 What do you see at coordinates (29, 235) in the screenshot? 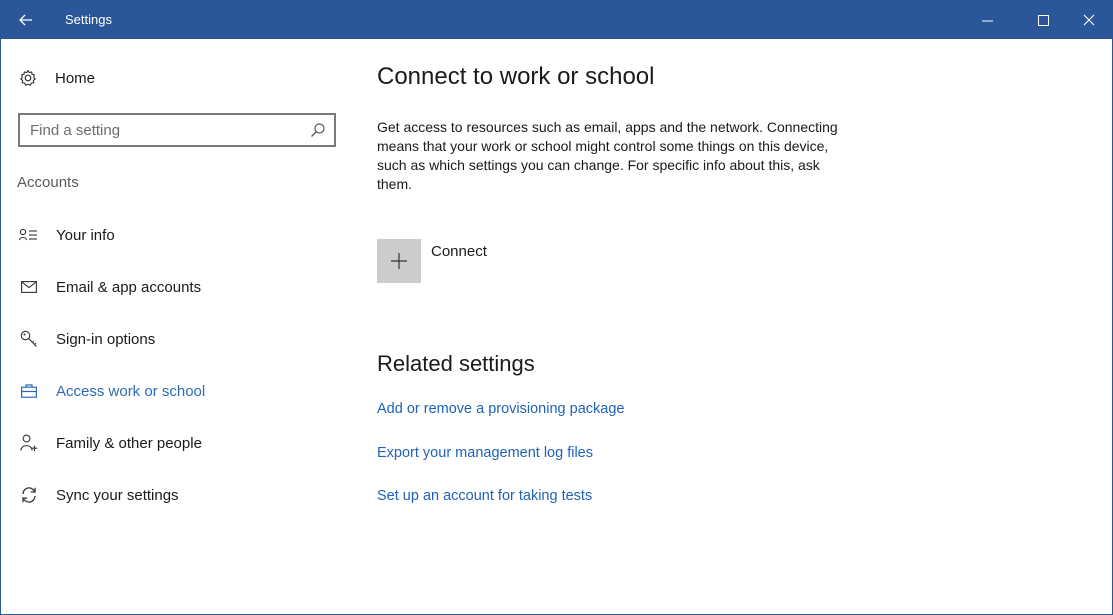
I see `your-info-icon` at bounding box center [29, 235].